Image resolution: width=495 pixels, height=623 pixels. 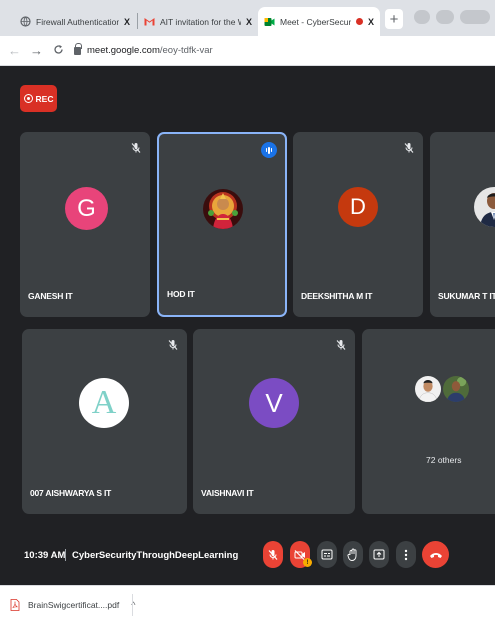 I want to click on tab-firewall-authentication: Firewall Authentication Keepalive X, so click(x=75, y=21).